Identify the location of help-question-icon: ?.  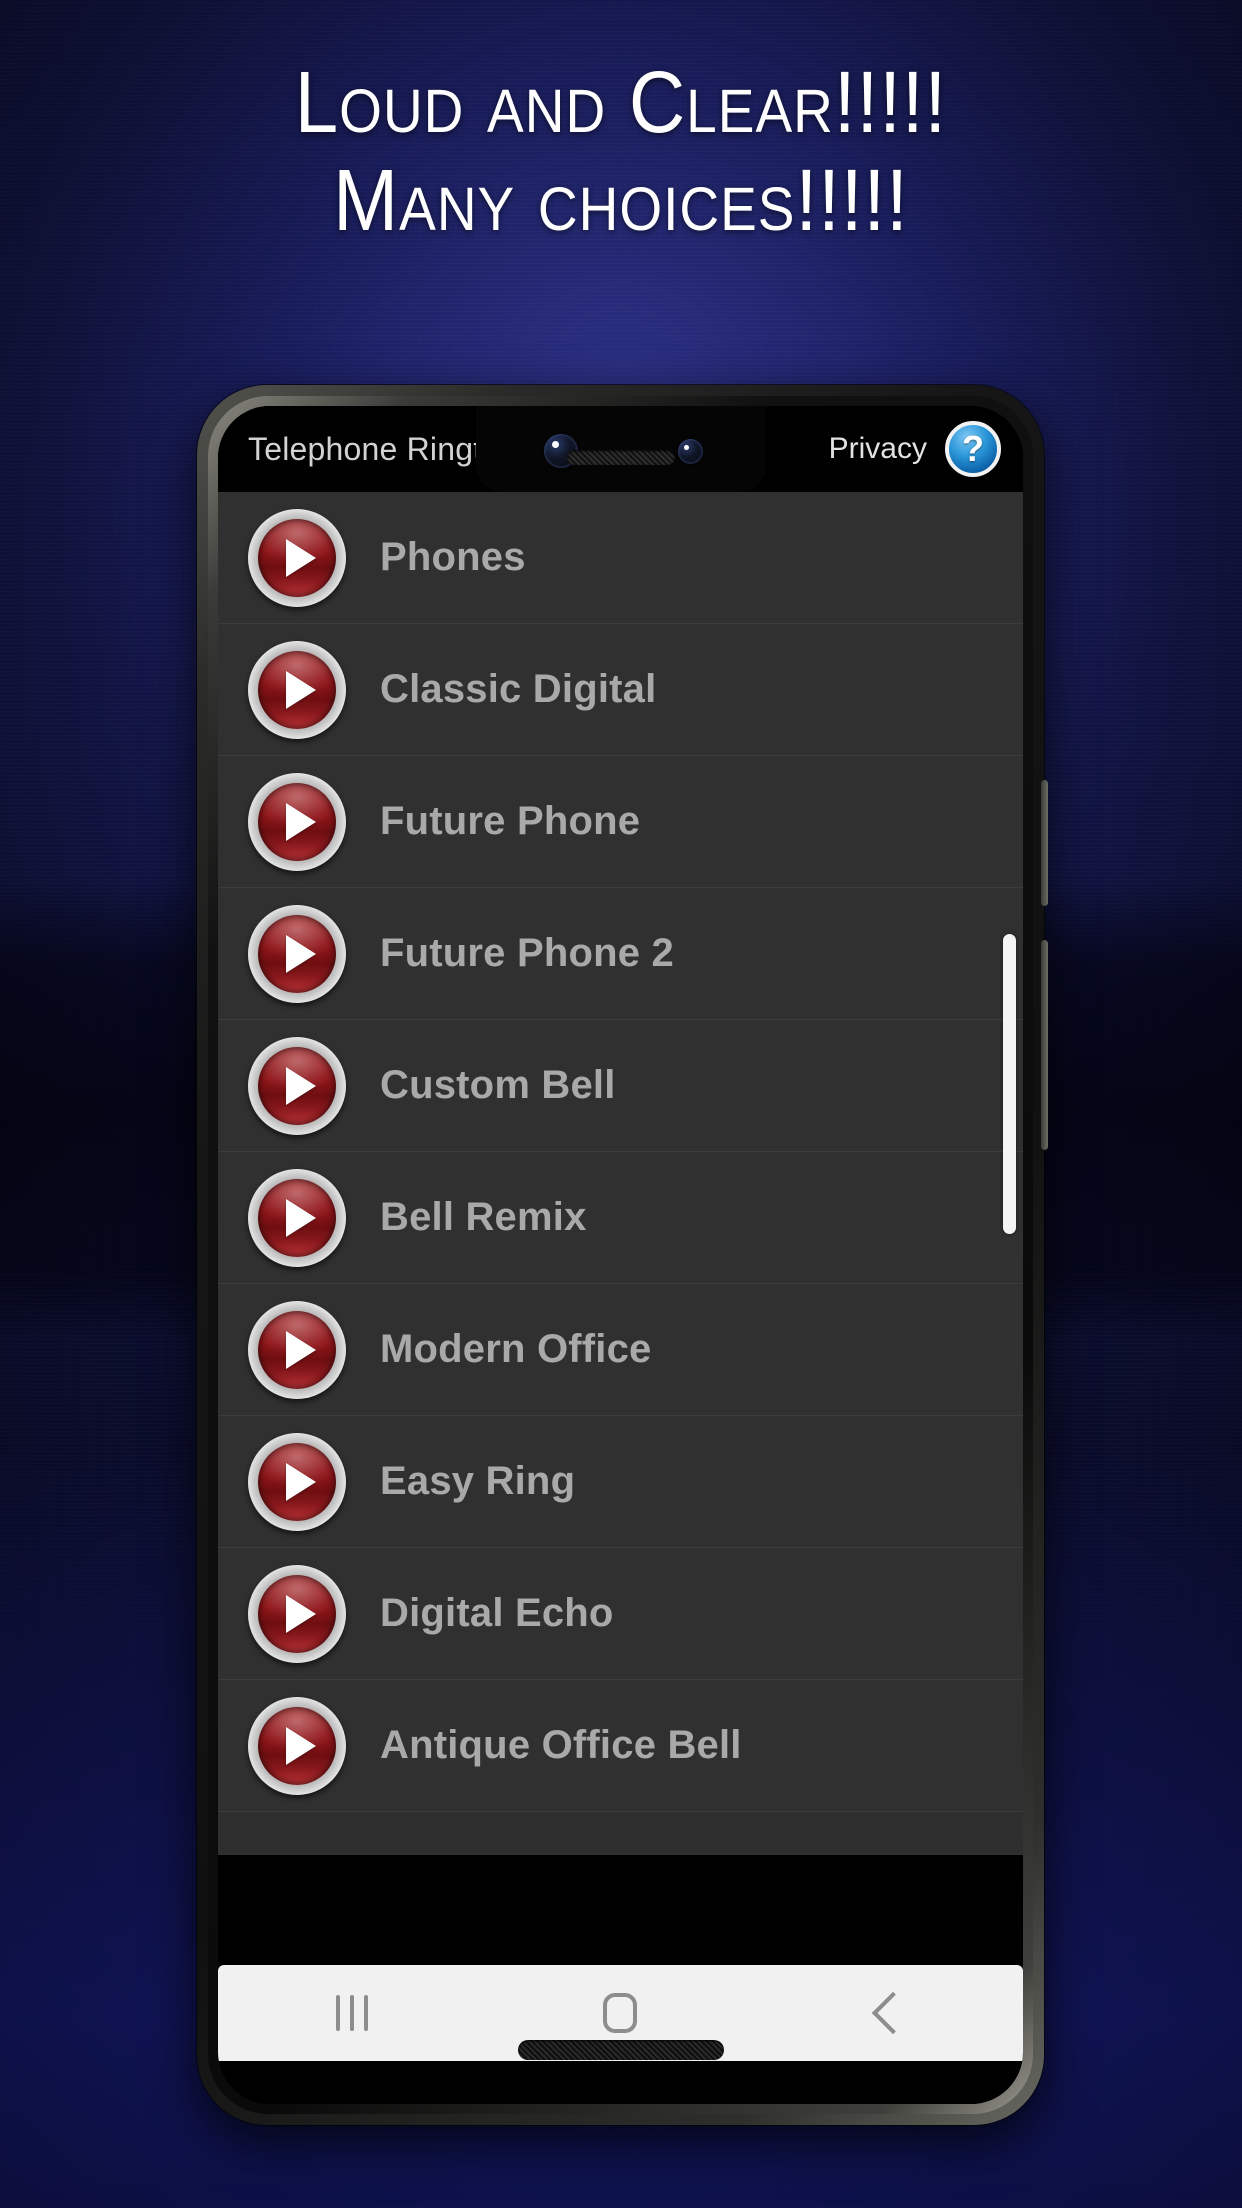
(973, 449).